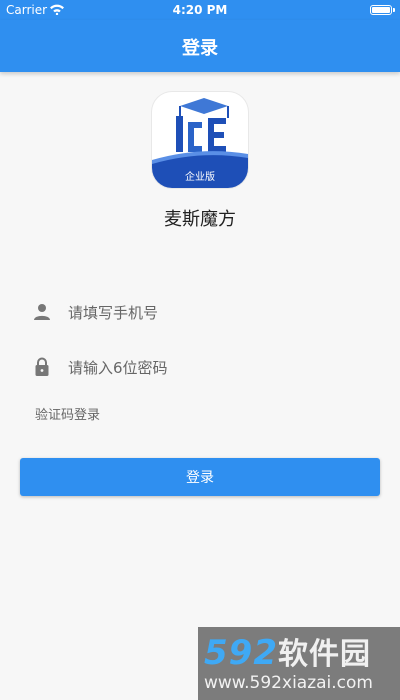 The width and height of the screenshot is (400, 700). Describe the element at coordinates (42, 366) in the screenshot. I see `lock-icon` at that location.